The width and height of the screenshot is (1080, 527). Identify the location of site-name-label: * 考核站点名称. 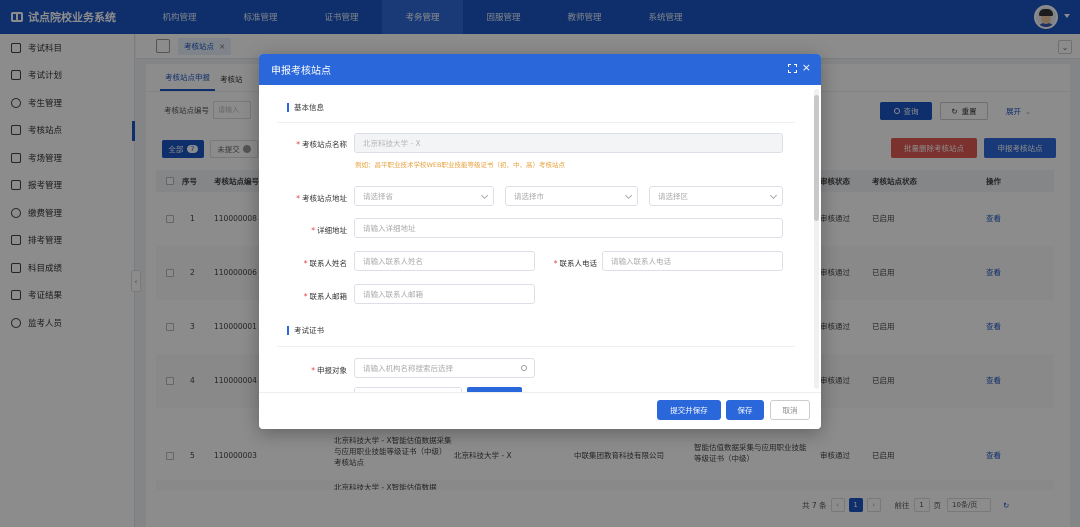
(321, 144).